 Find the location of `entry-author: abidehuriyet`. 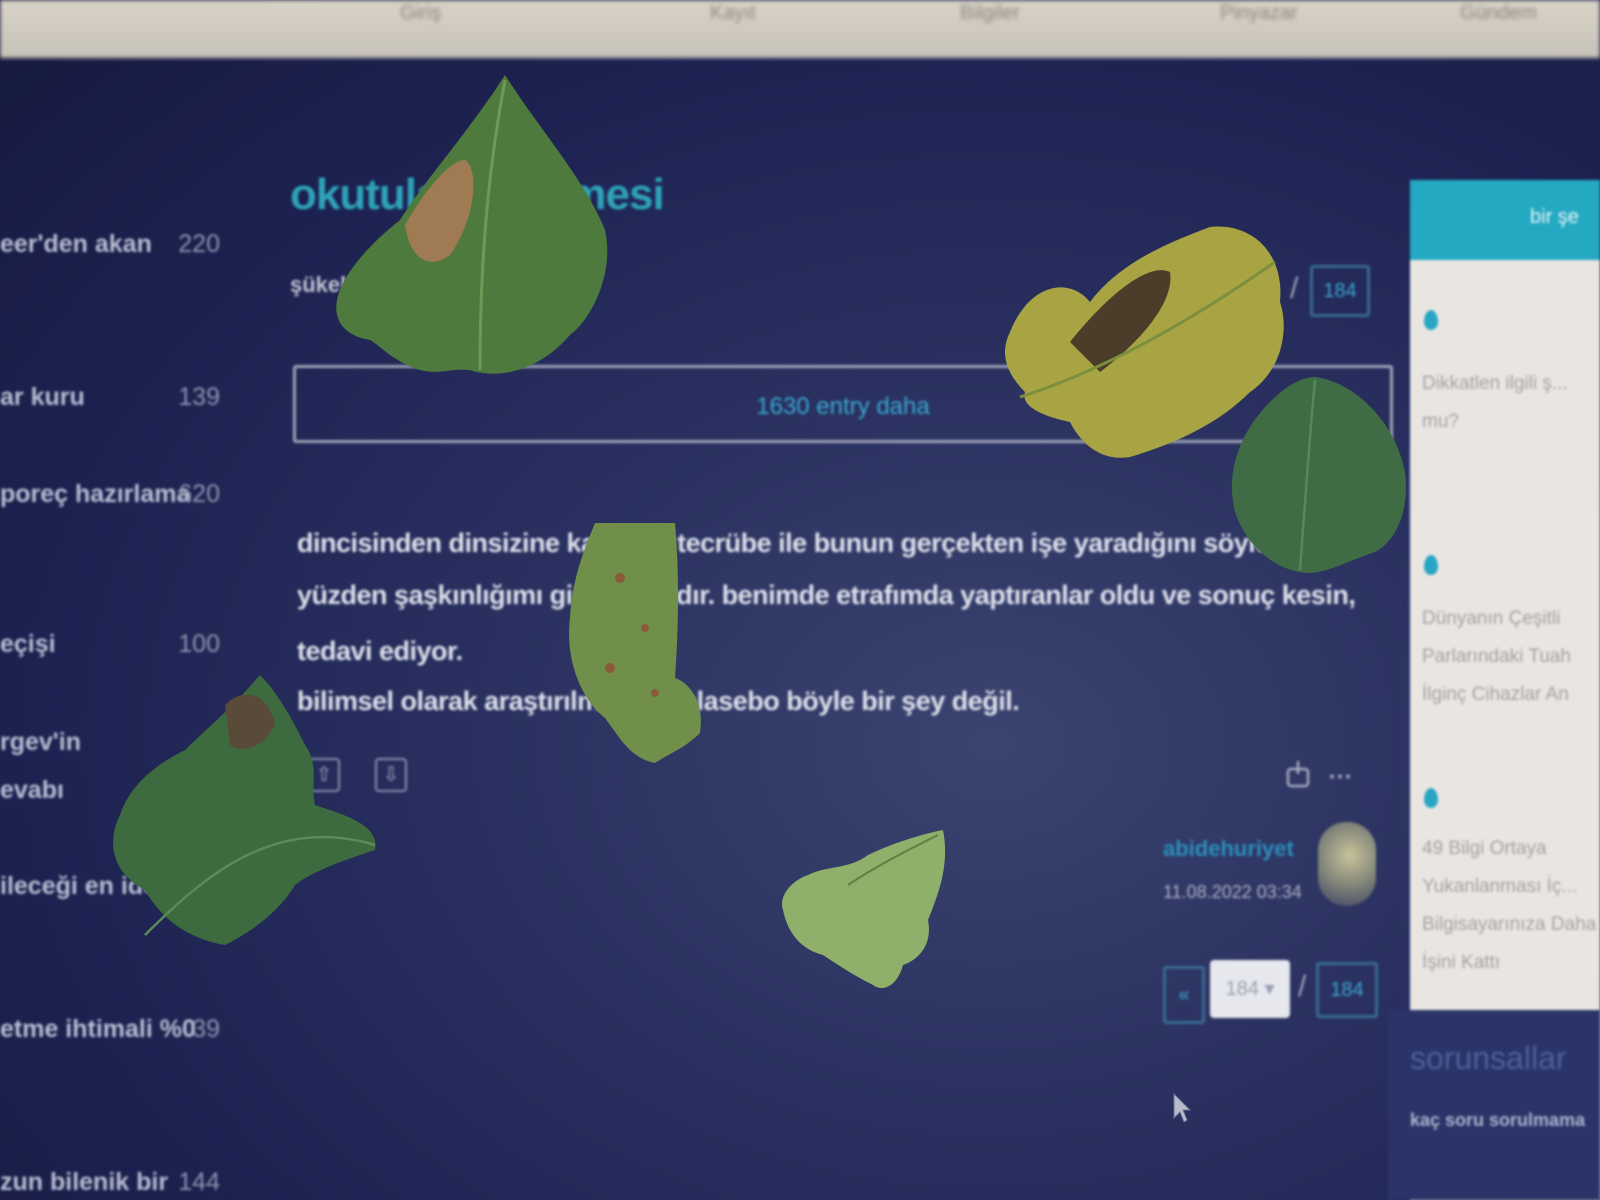

entry-author: abidehuriyet is located at coordinates (1228, 849).